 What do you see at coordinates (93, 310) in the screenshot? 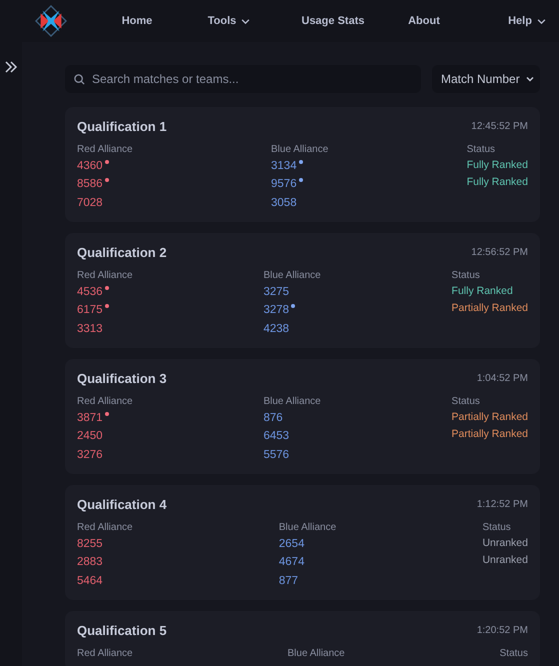
I see `team-number: 6175` at bounding box center [93, 310].